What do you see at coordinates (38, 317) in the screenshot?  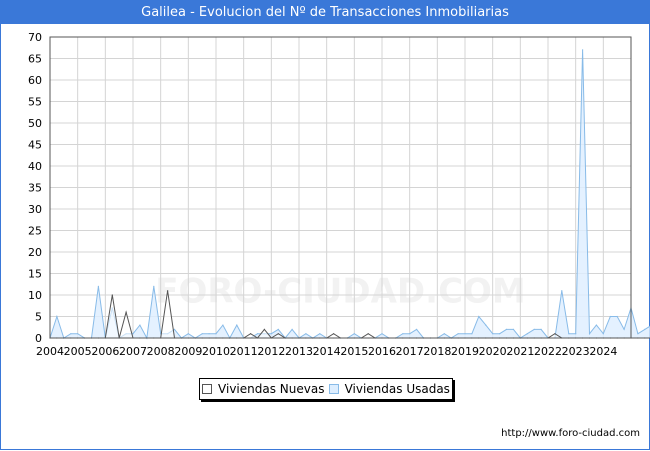 I see `y-tick-label: 5` at bounding box center [38, 317].